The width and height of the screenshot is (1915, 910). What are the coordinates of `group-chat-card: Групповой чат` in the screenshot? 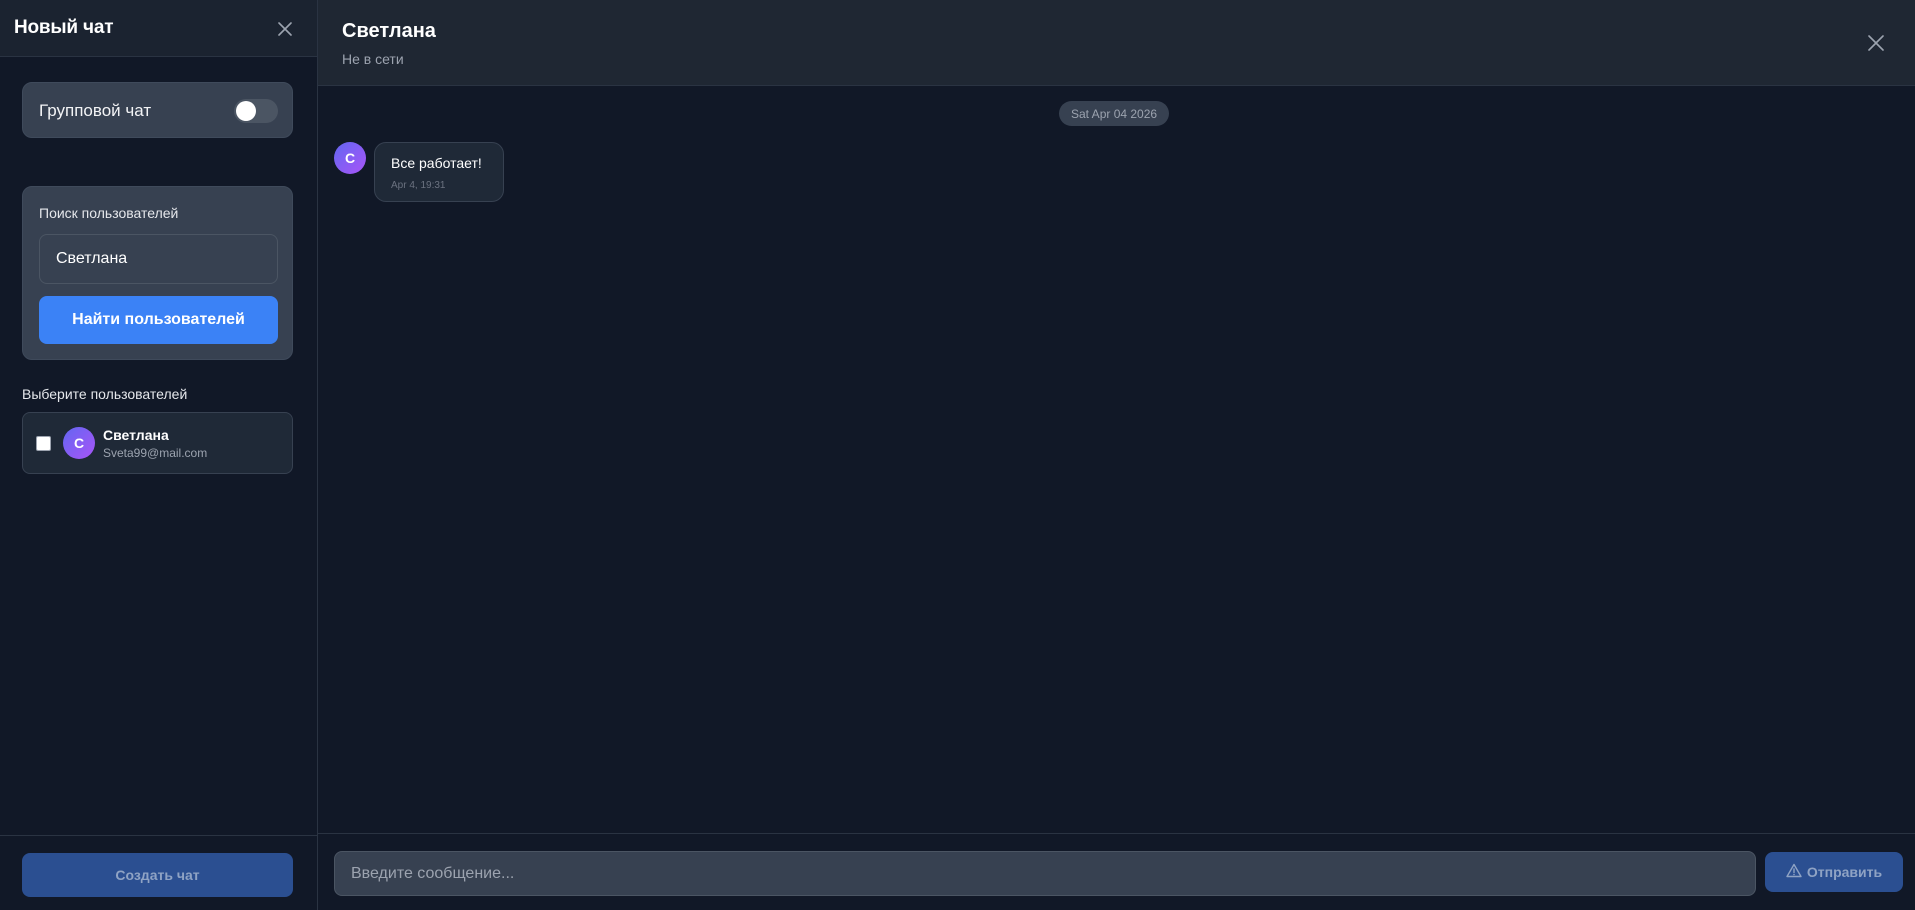 It's located at (157, 110).